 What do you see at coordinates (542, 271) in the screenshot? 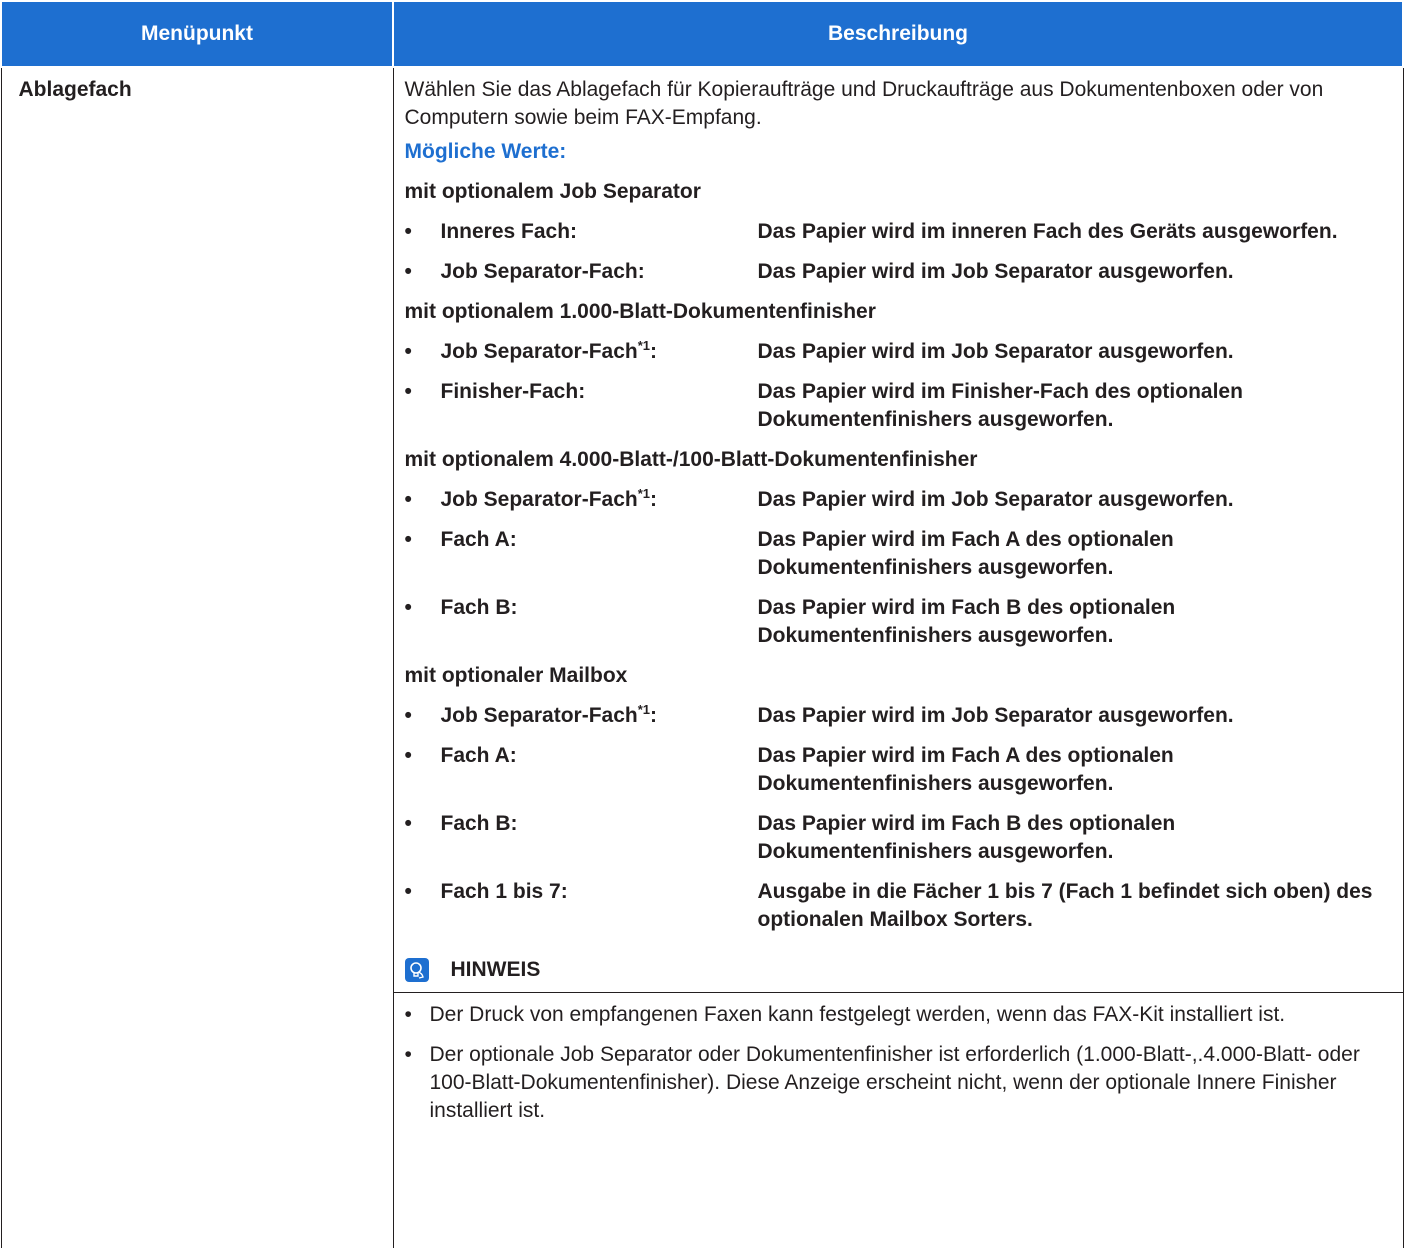
I see `option-name: Job Separator-Fach:` at bounding box center [542, 271].